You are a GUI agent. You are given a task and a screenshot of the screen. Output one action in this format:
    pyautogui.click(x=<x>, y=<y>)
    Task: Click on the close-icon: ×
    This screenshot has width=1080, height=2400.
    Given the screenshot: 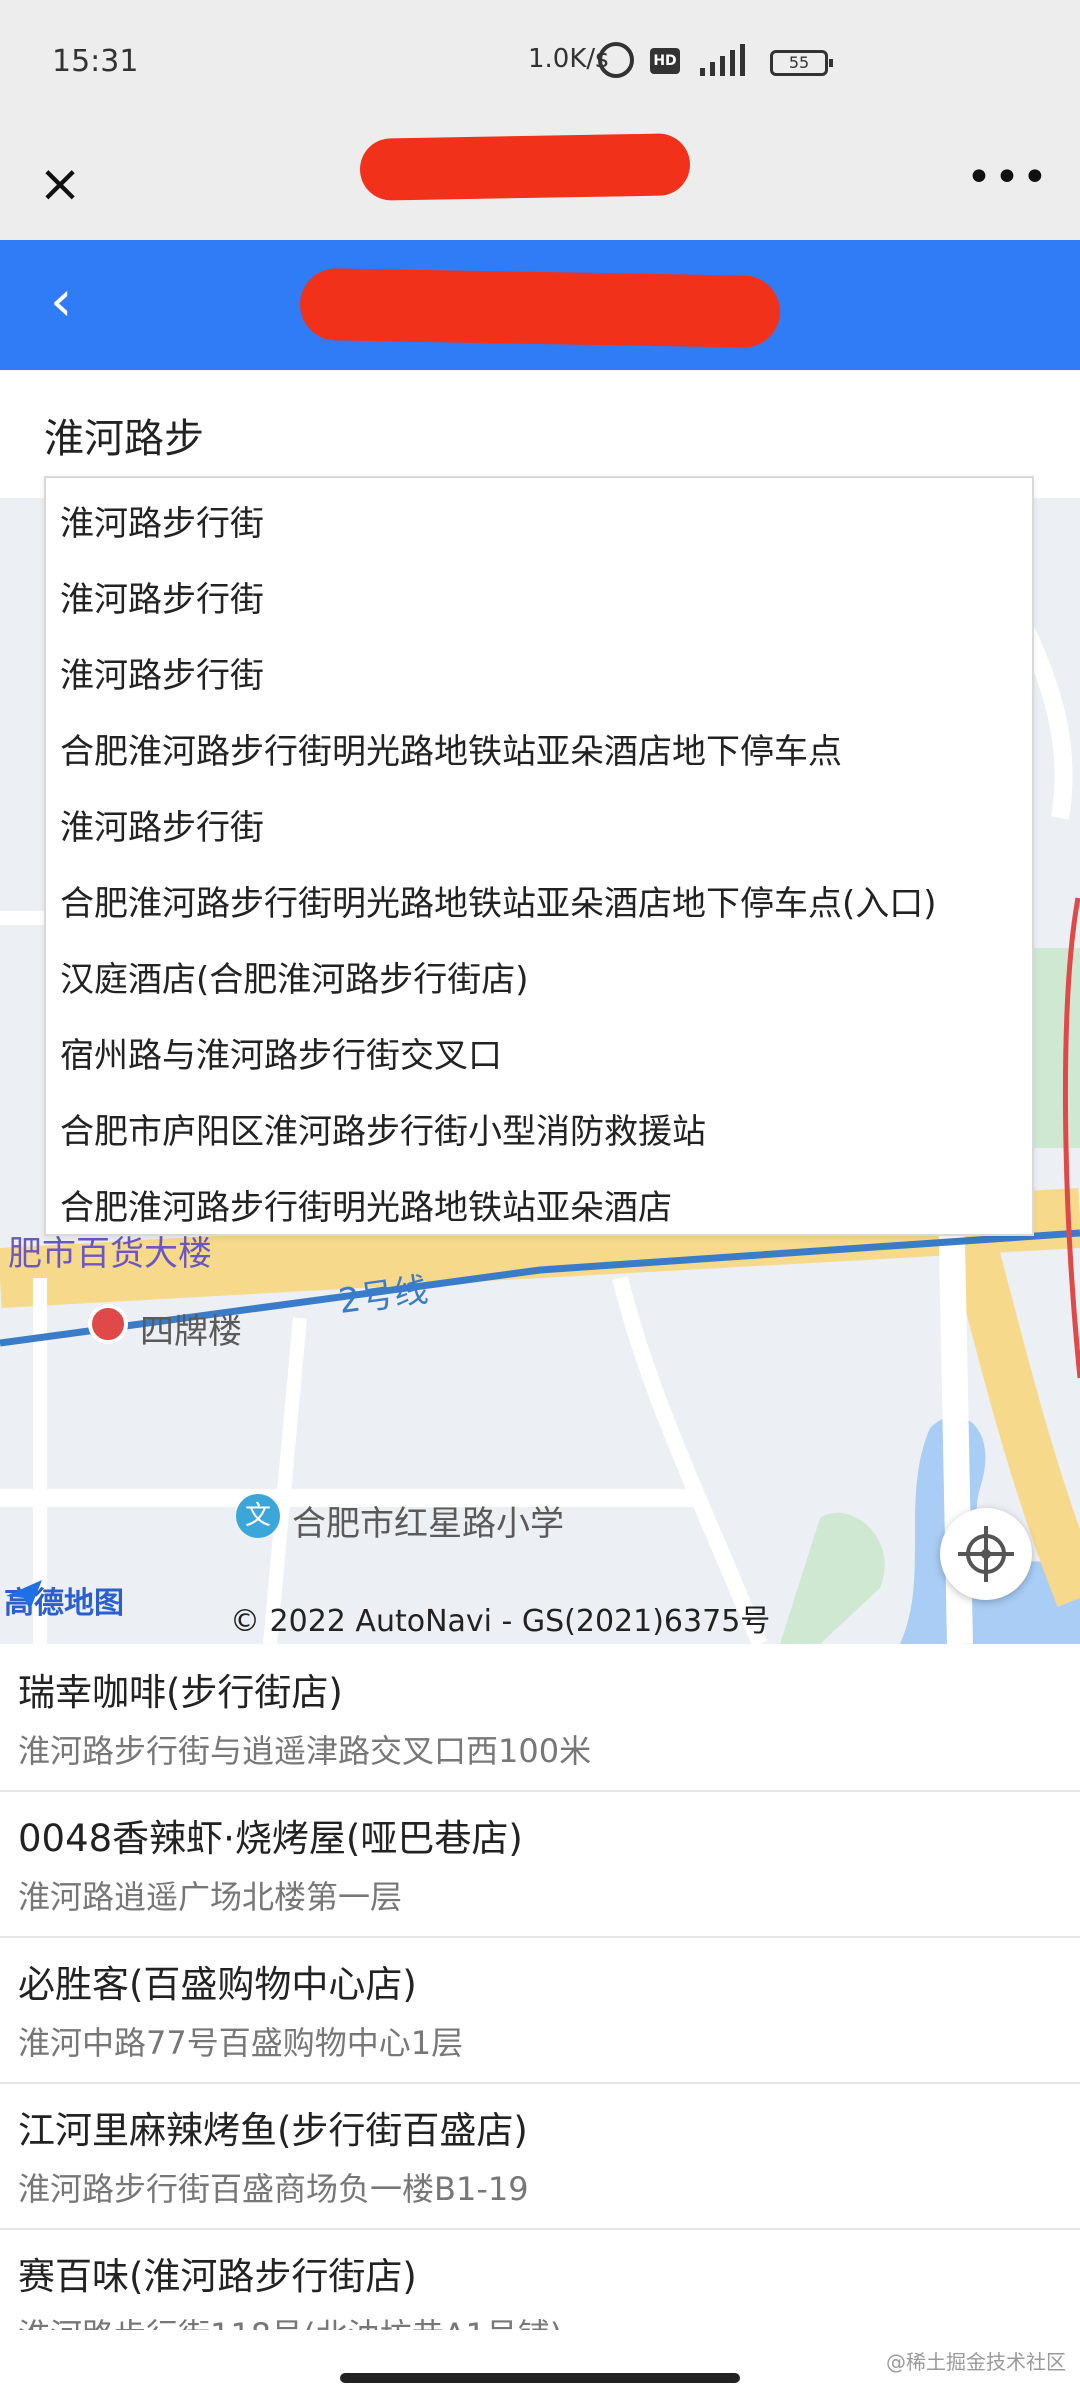 What is the action you would take?
    pyautogui.click(x=60, y=184)
    